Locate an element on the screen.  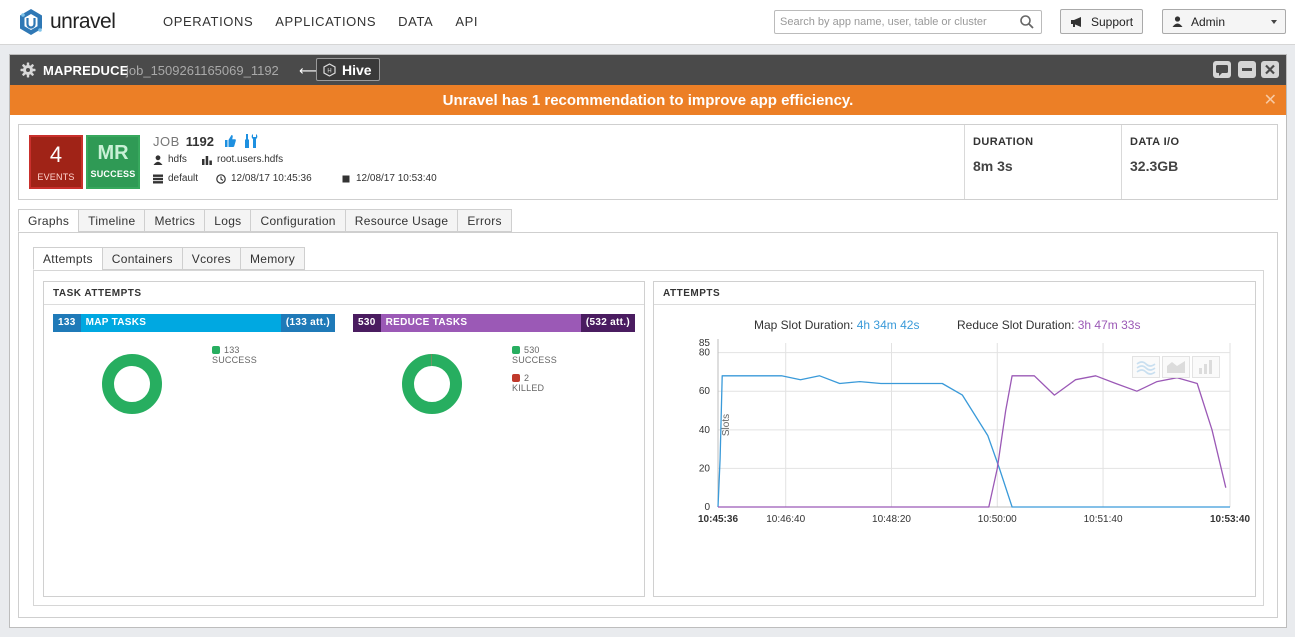
bar-chart-icon is located at coordinates (1206, 367).